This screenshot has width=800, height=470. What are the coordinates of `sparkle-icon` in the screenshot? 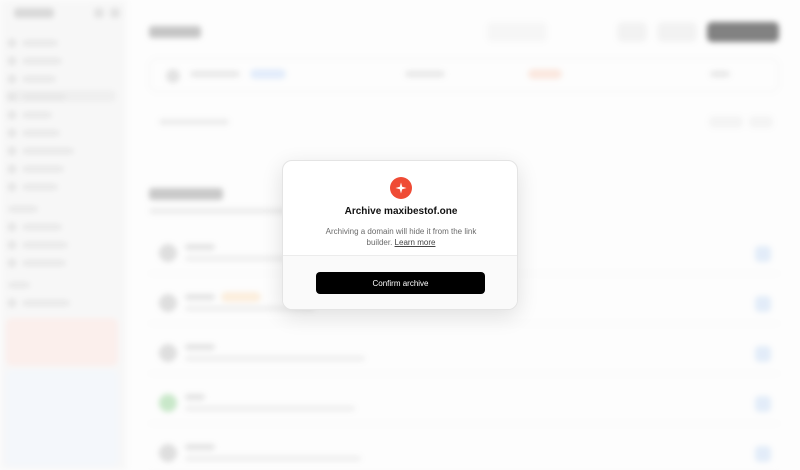 It's located at (401, 188).